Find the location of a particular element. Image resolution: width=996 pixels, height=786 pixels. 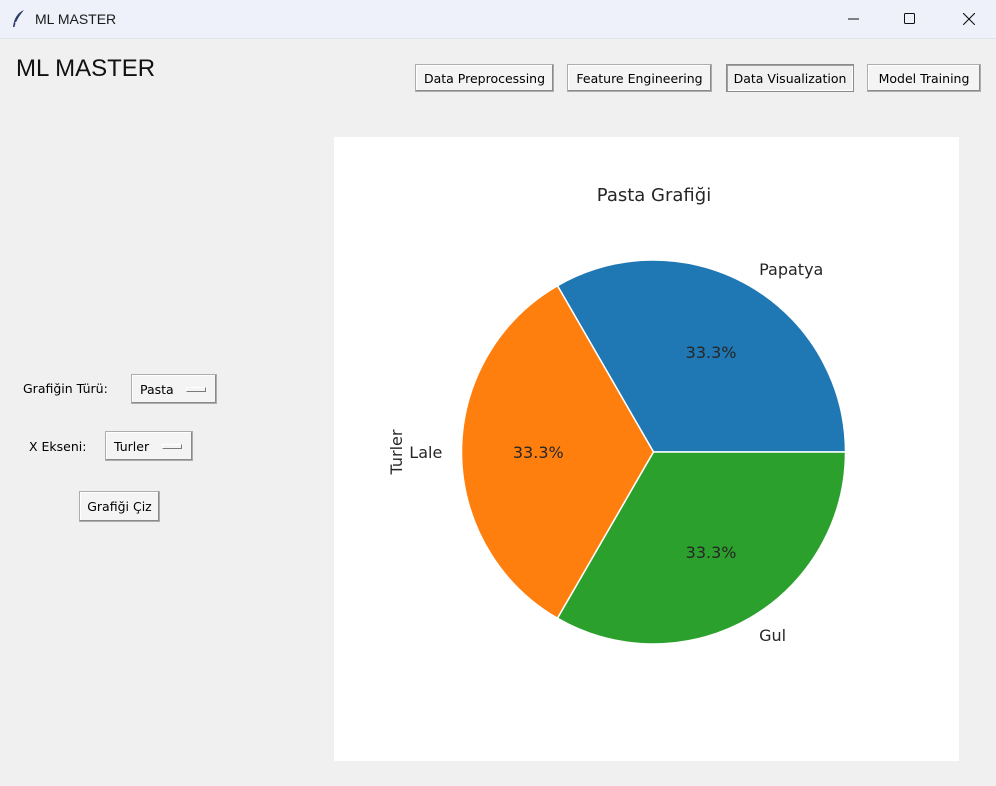

maximize-button is located at coordinates (910, 19).